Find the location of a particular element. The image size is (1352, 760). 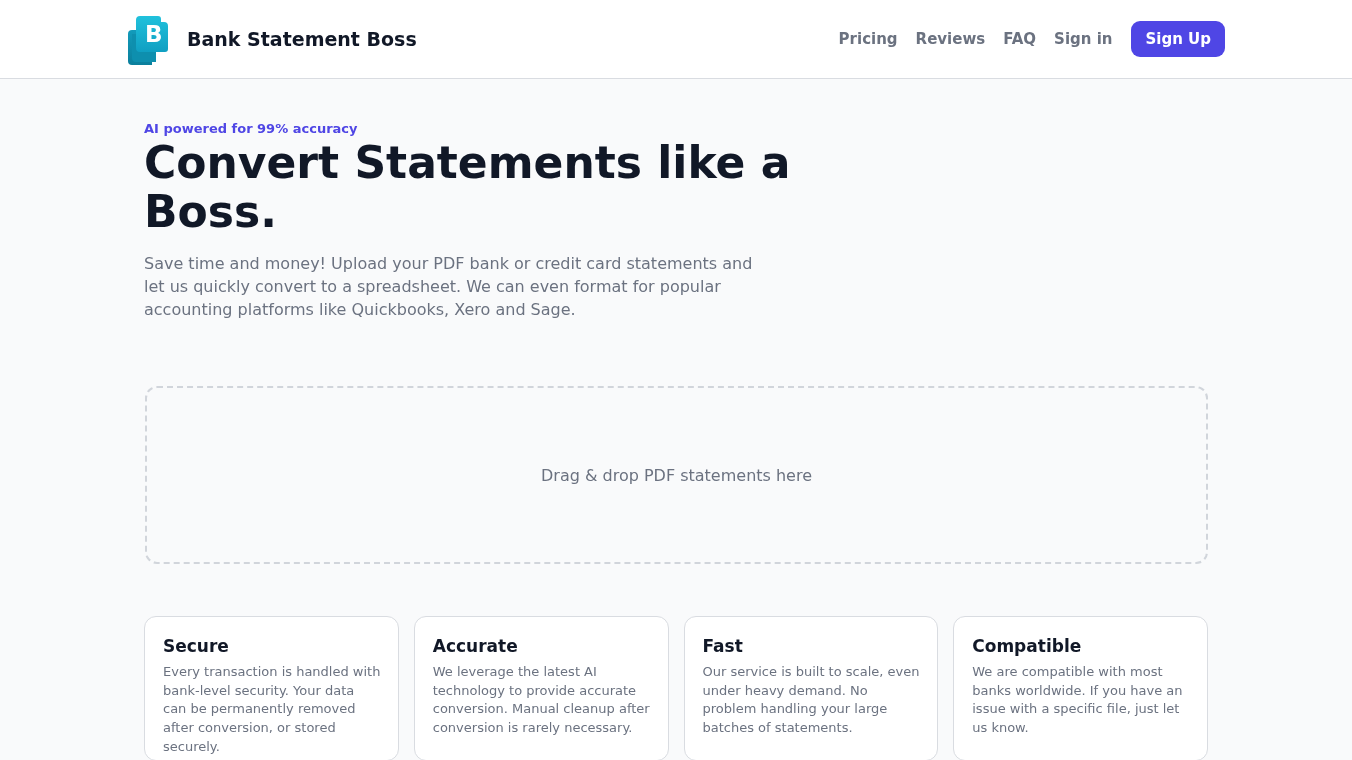

hero-title: Convert Statements like a Boss. is located at coordinates (468, 187).